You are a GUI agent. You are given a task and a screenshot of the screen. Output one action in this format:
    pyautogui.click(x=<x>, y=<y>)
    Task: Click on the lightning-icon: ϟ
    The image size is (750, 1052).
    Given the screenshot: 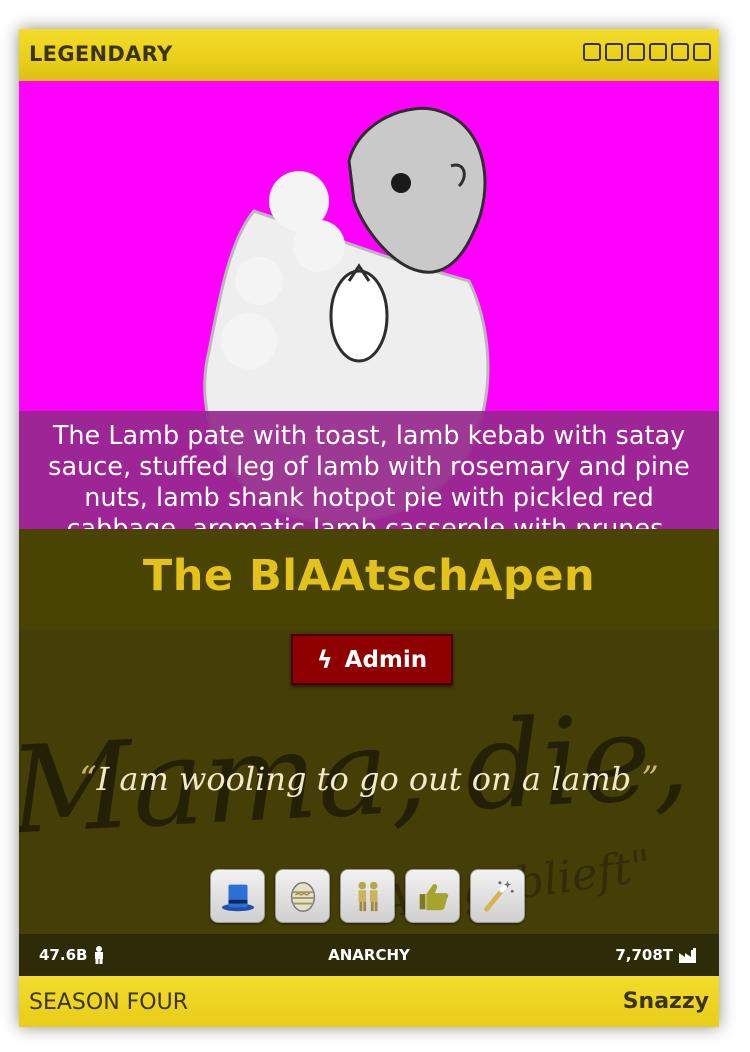 What is the action you would take?
    pyautogui.click(x=324, y=659)
    